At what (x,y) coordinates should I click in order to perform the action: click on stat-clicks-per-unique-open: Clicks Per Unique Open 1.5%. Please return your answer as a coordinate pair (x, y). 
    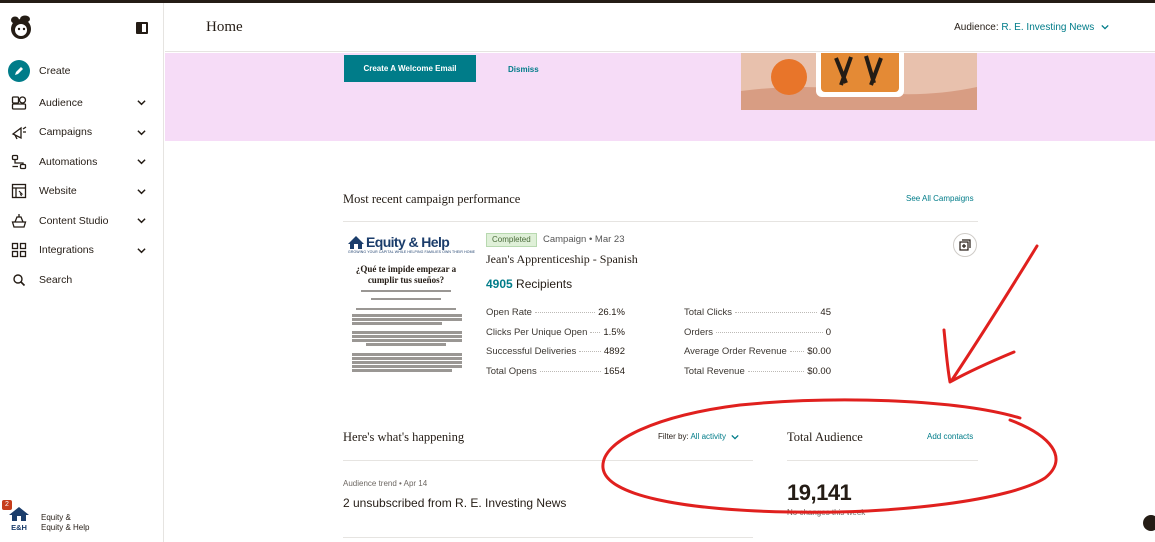
    Looking at the image, I should click on (555, 332).